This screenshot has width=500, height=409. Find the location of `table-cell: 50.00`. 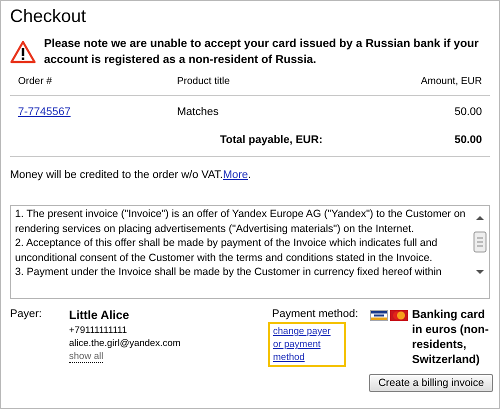

table-cell: 50.00 is located at coordinates (468, 112).